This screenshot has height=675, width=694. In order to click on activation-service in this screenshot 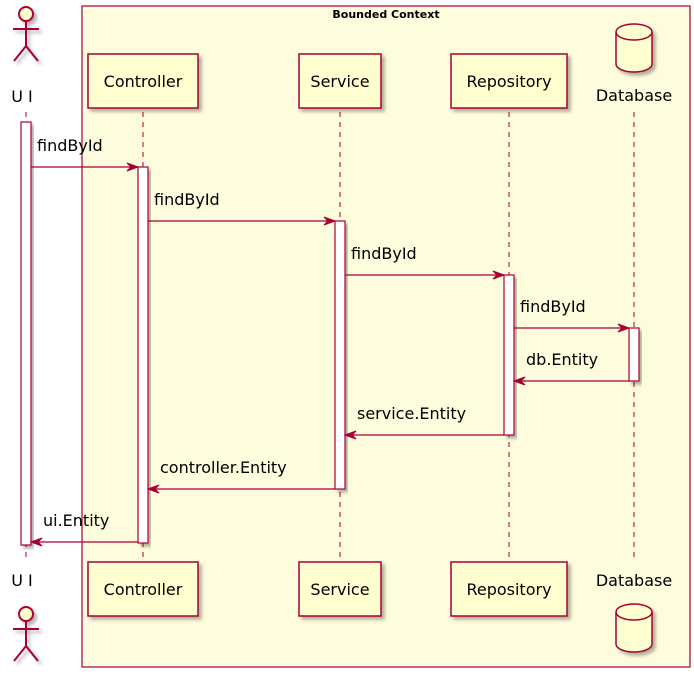, I will do `click(340, 355)`.